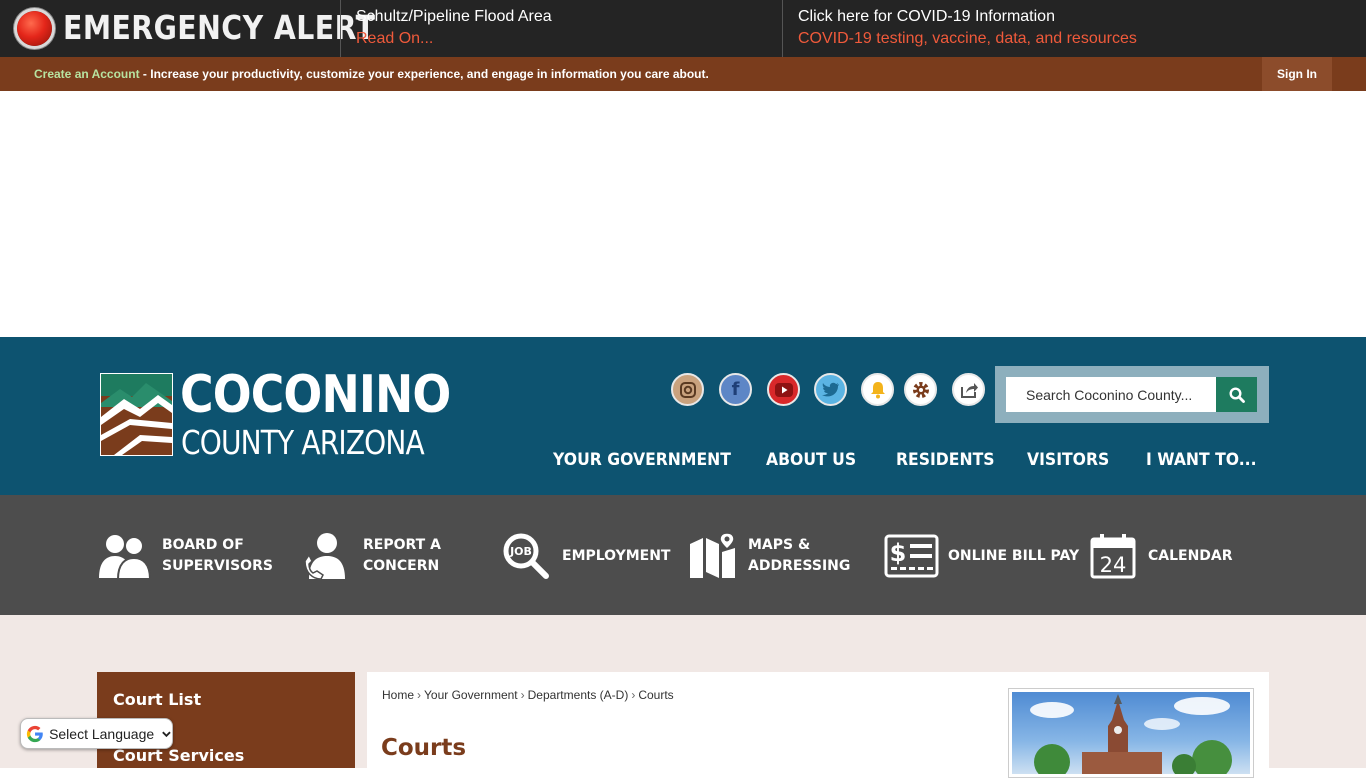  I want to click on search-button, so click(1236, 394).